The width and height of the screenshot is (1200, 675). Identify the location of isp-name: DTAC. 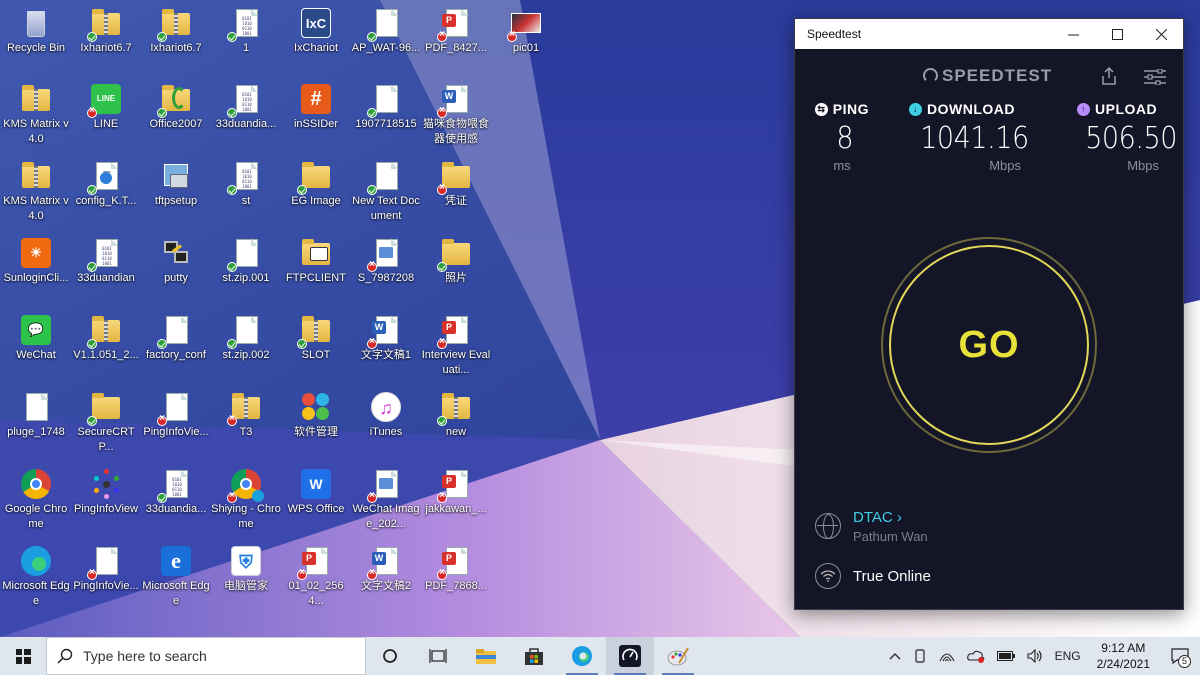
(873, 517).